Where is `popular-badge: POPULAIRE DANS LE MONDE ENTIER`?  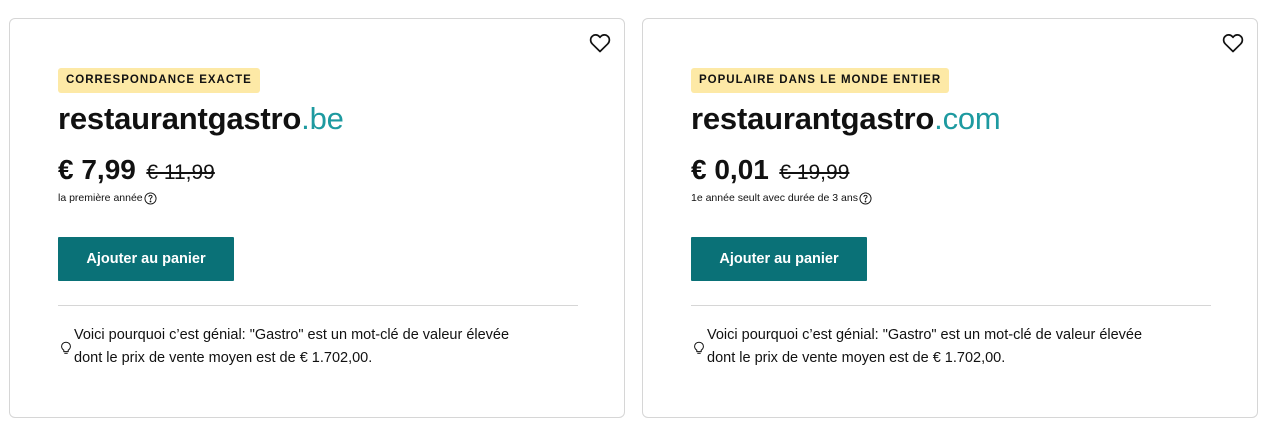
popular-badge: POPULAIRE DANS LE MONDE ENTIER is located at coordinates (820, 80).